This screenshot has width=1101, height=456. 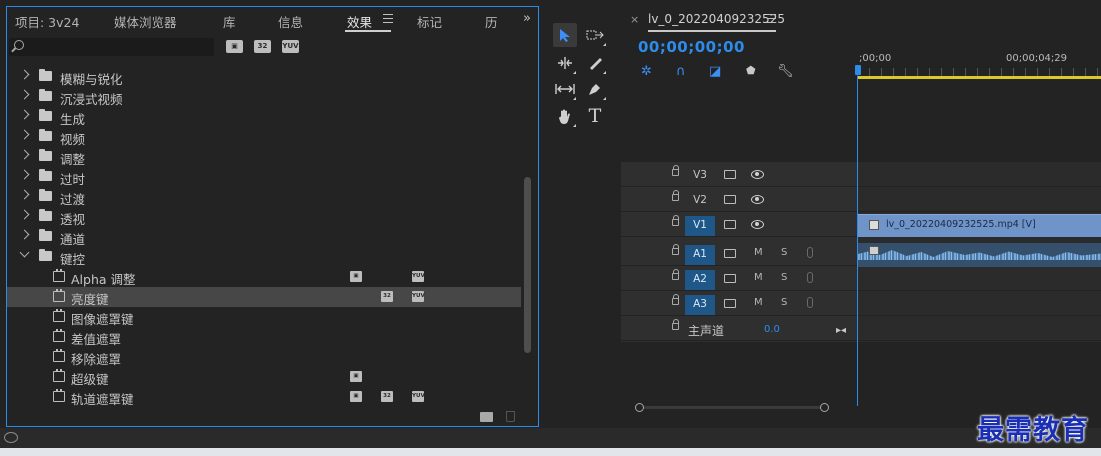 What do you see at coordinates (264, 317) in the screenshot?
I see `effect-item: 图像遮罩键` at bounding box center [264, 317].